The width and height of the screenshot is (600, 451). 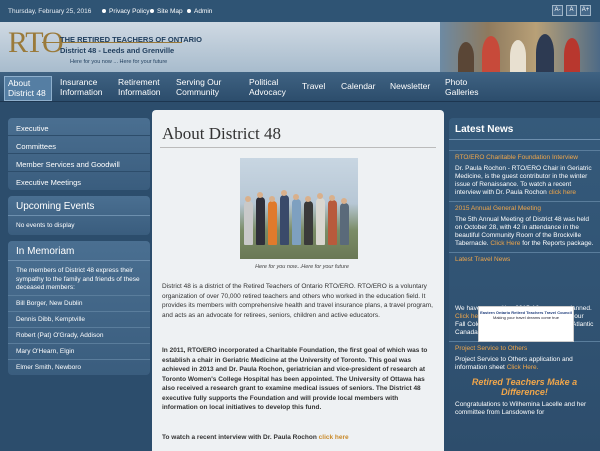 What do you see at coordinates (79, 350) in the screenshot?
I see `memoriam-name: Mary O'Hearn, Elgin` at bounding box center [79, 350].